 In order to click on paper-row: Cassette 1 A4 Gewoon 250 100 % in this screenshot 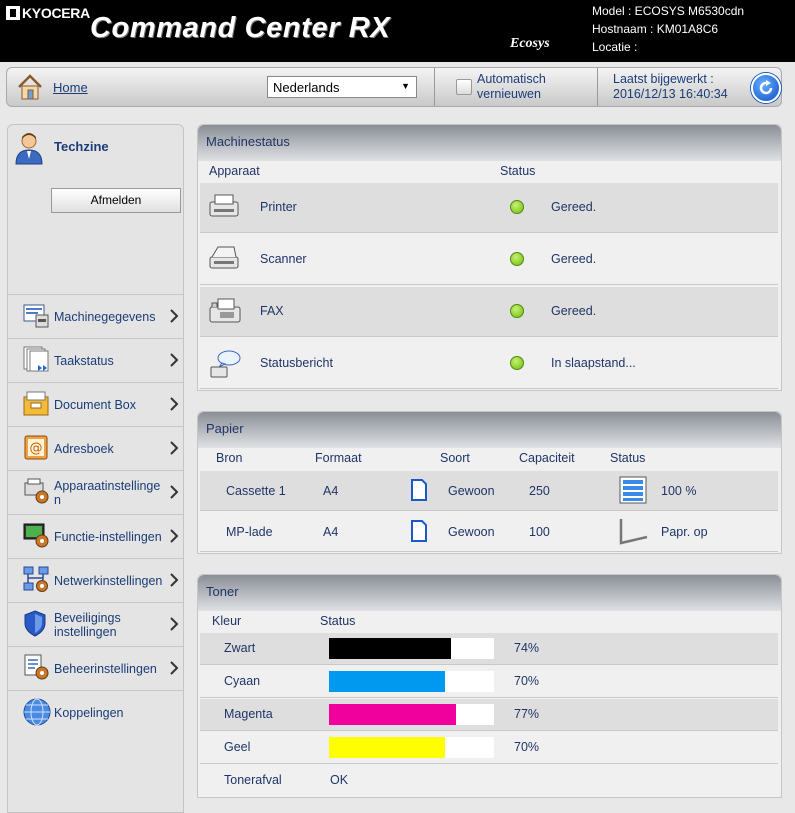, I will do `click(489, 491)`.